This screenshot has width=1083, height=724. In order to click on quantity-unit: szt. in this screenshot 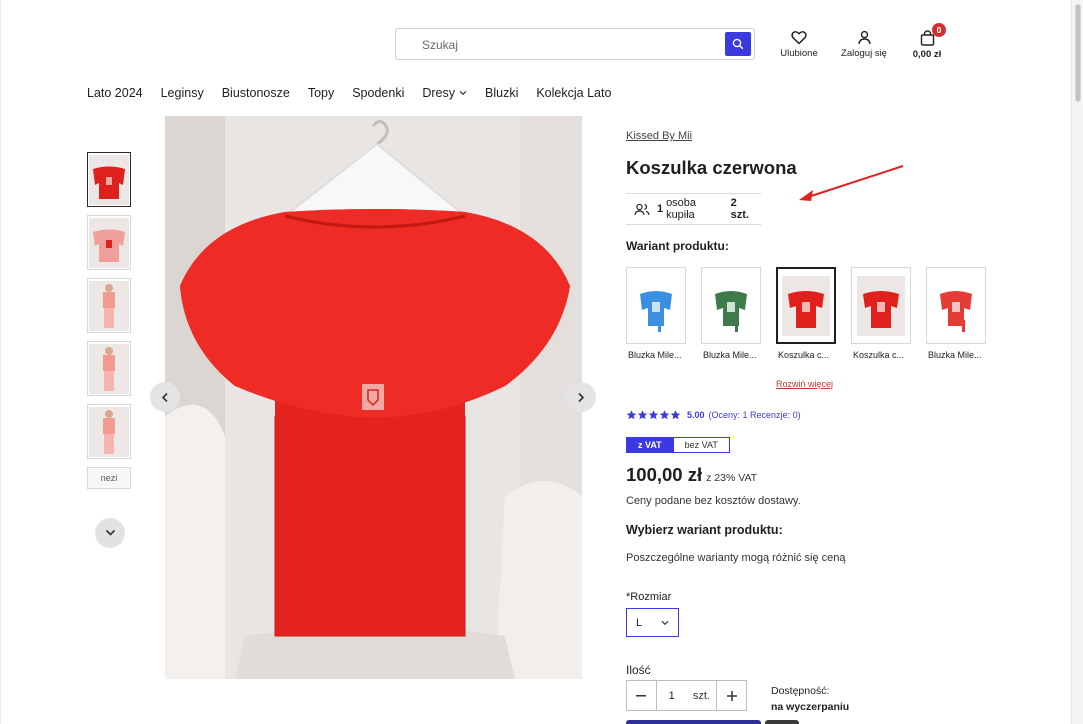, I will do `click(701, 695)`.